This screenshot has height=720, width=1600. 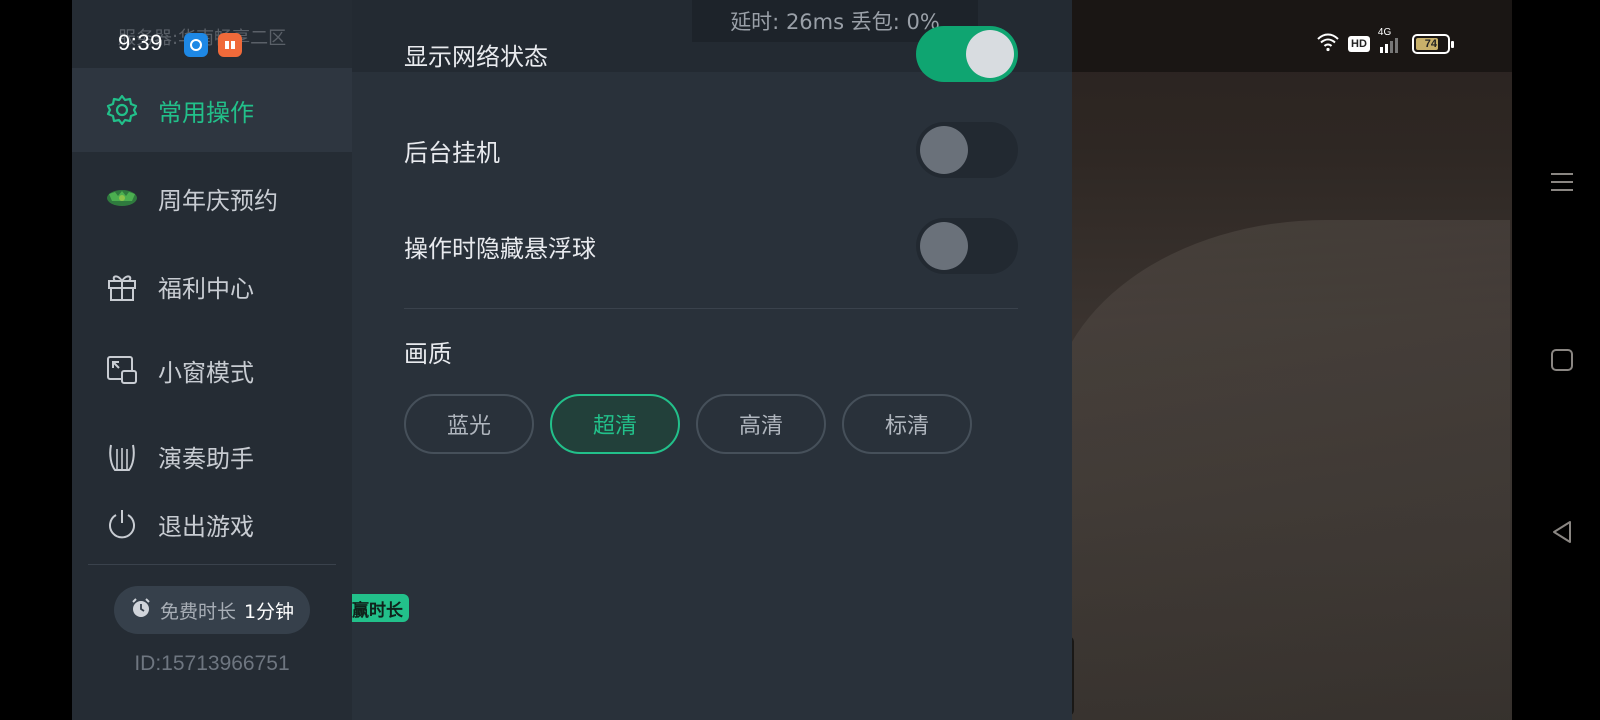 I want to click on quality-option-ultra-hd: 超清, so click(x=615, y=424).